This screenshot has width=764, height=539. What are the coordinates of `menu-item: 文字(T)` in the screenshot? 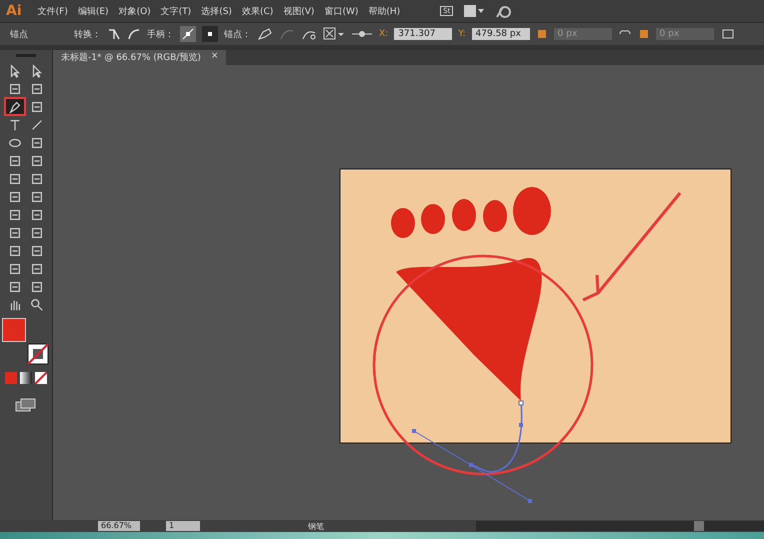 It's located at (176, 11).